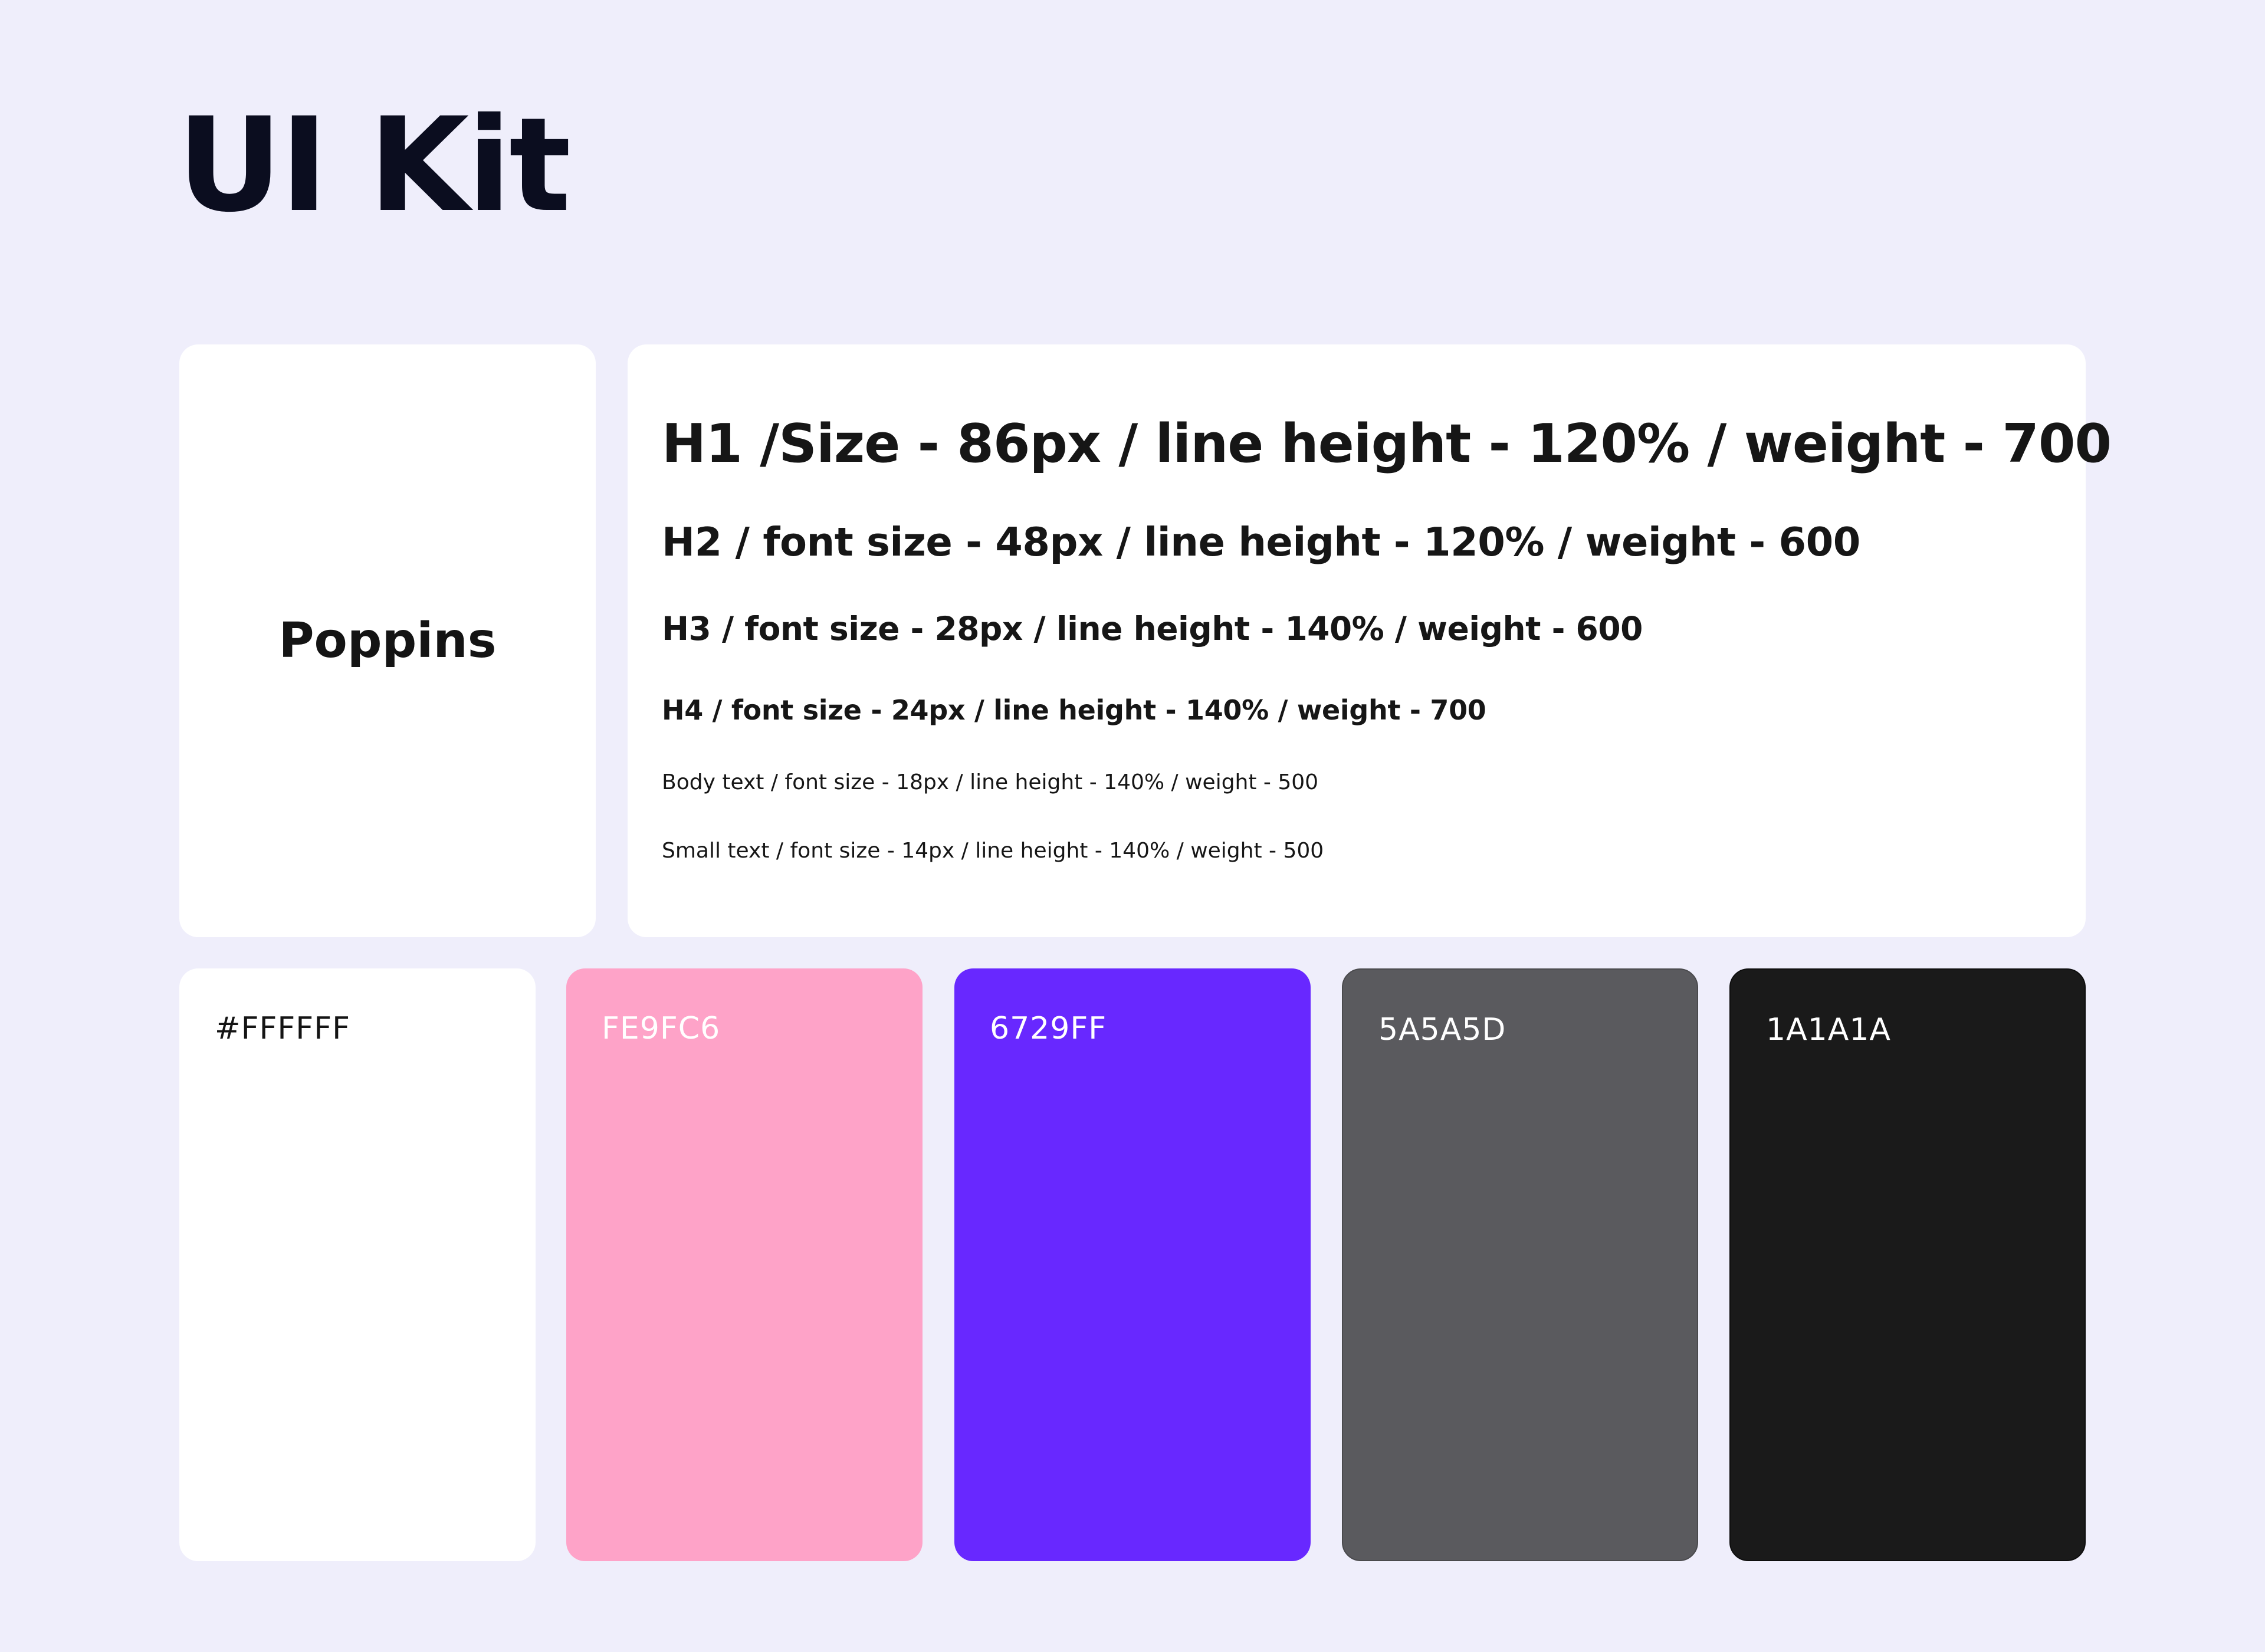 The height and width of the screenshot is (1652, 2265). I want to click on color-swatch-purple: 6729FF, so click(1132, 1264).